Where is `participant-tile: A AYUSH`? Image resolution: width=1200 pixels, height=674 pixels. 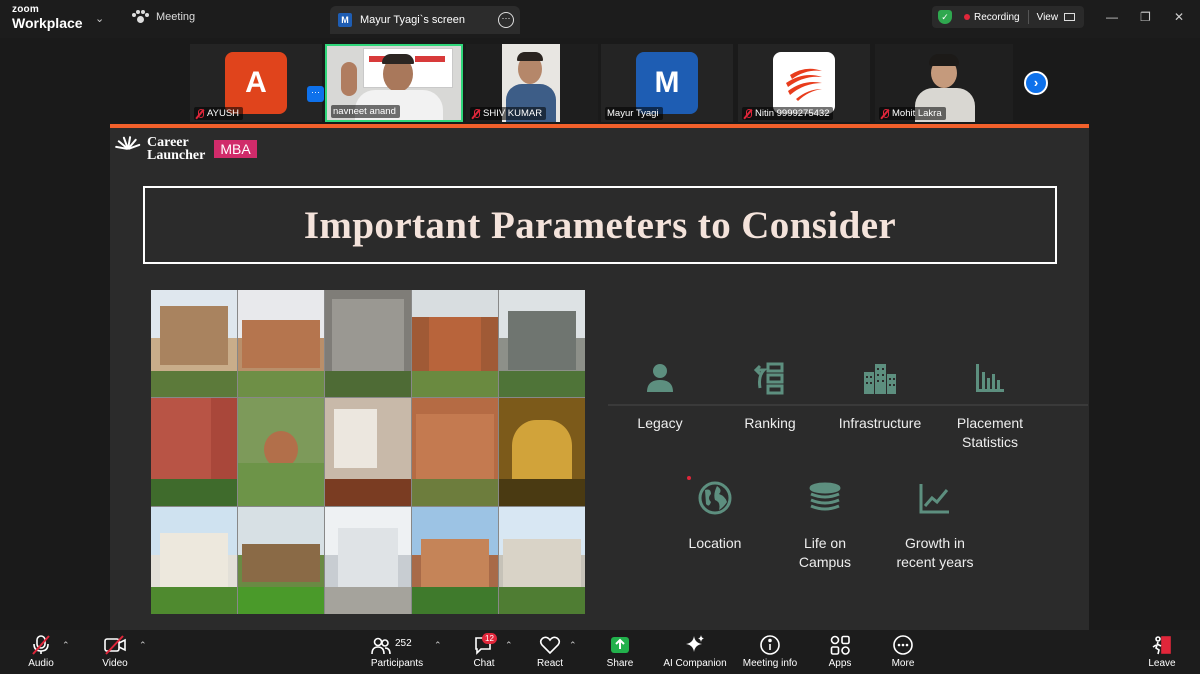 participant-tile: A AYUSH is located at coordinates (256, 83).